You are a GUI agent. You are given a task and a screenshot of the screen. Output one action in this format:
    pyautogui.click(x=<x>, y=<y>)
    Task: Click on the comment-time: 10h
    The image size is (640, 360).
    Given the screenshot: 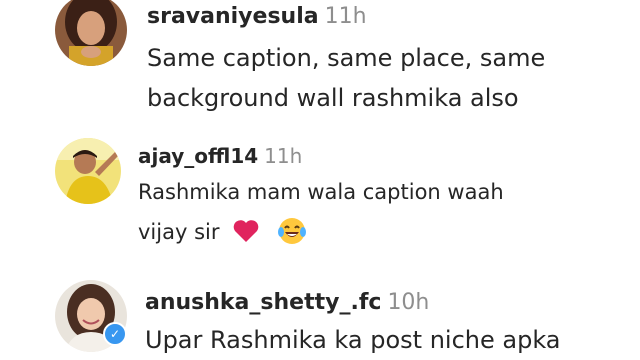 What is the action you would take?
    pyautogui.click(x=408, y=302)
    